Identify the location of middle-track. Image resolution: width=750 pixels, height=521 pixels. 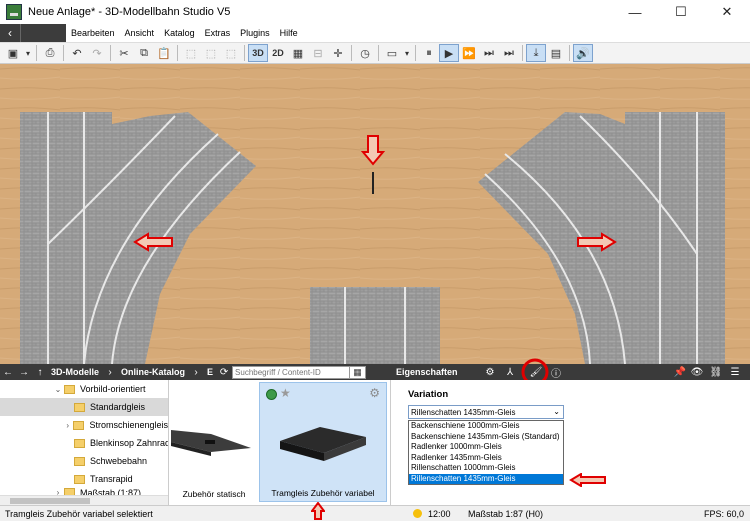
(375, 325).